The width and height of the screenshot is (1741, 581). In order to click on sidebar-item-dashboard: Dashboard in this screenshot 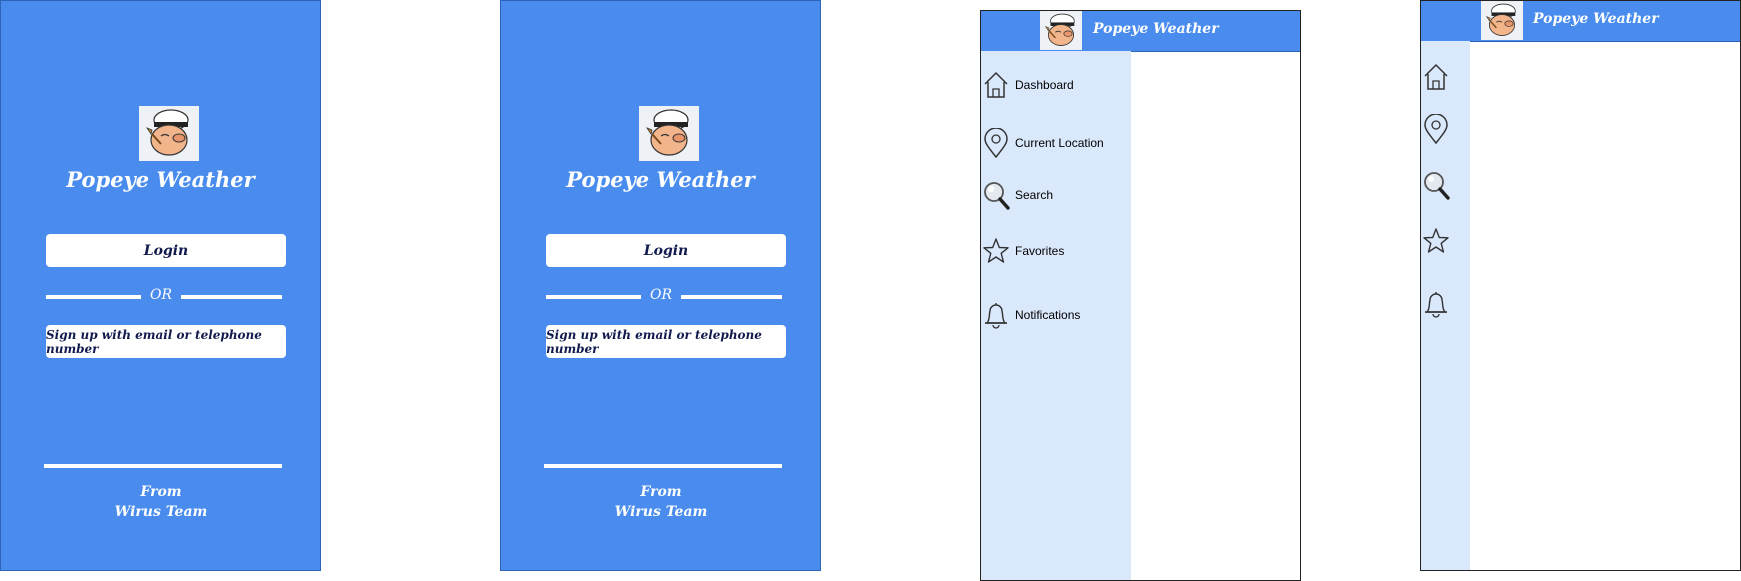, I will do `click(1027, 85)`.